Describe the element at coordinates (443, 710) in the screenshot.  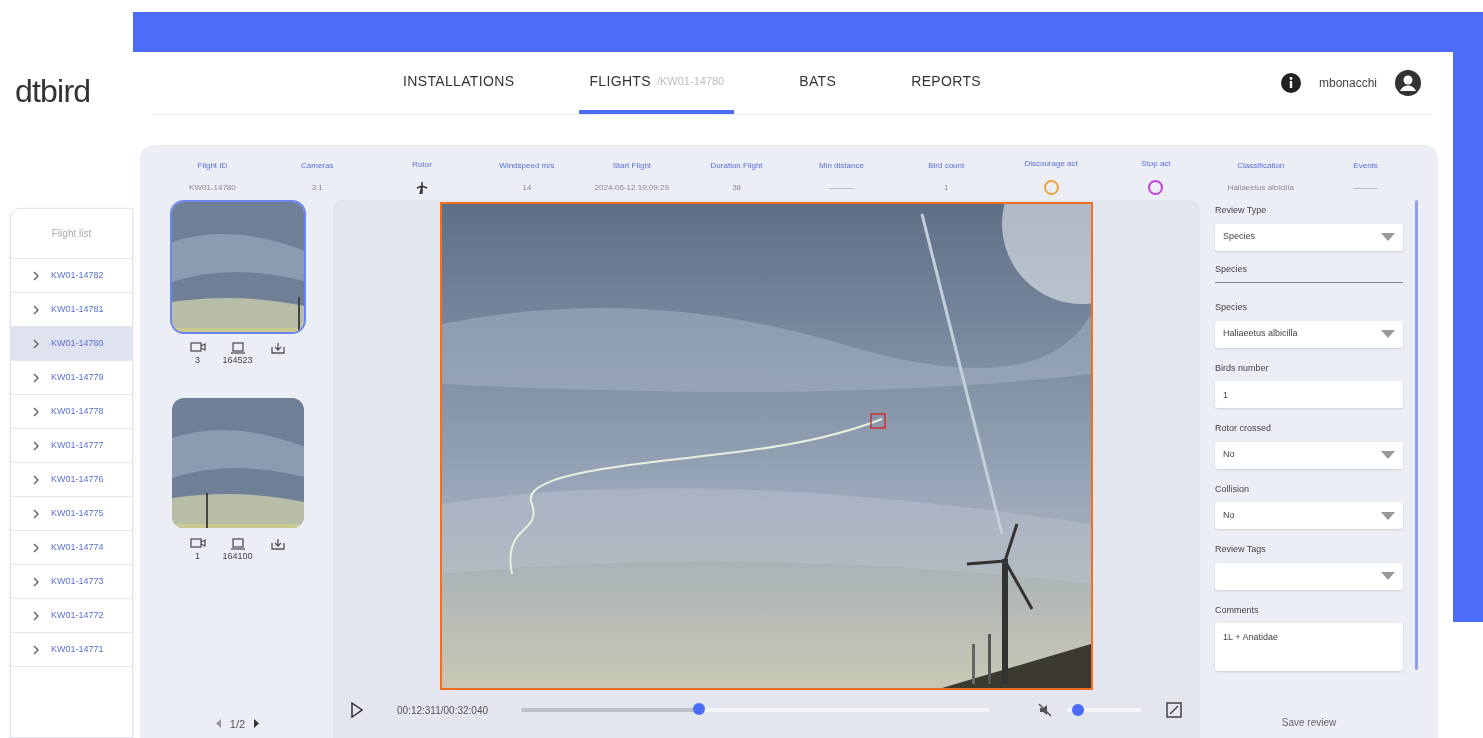
I see `playback-time: 00:12:311/00:32:040` at that location.